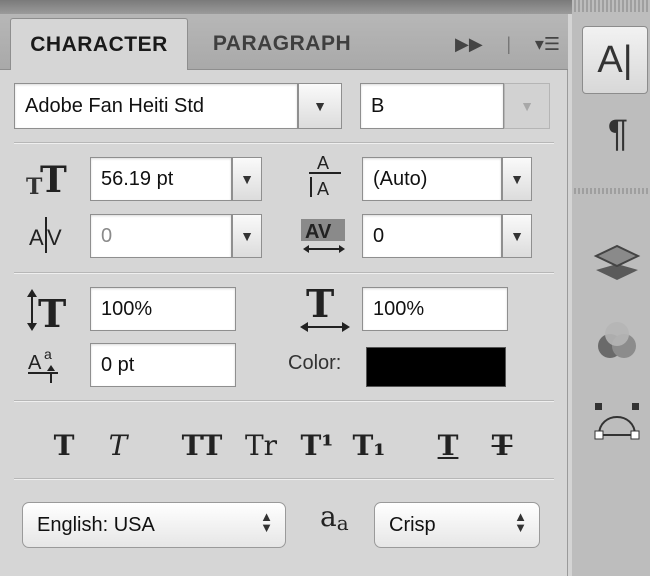 Image resolution: width=650 pixels, height=576 pixels. What do you see at coordinates (436, 367) in the screenshot?
I see `color-swatch` at bounding box center [436, 367].